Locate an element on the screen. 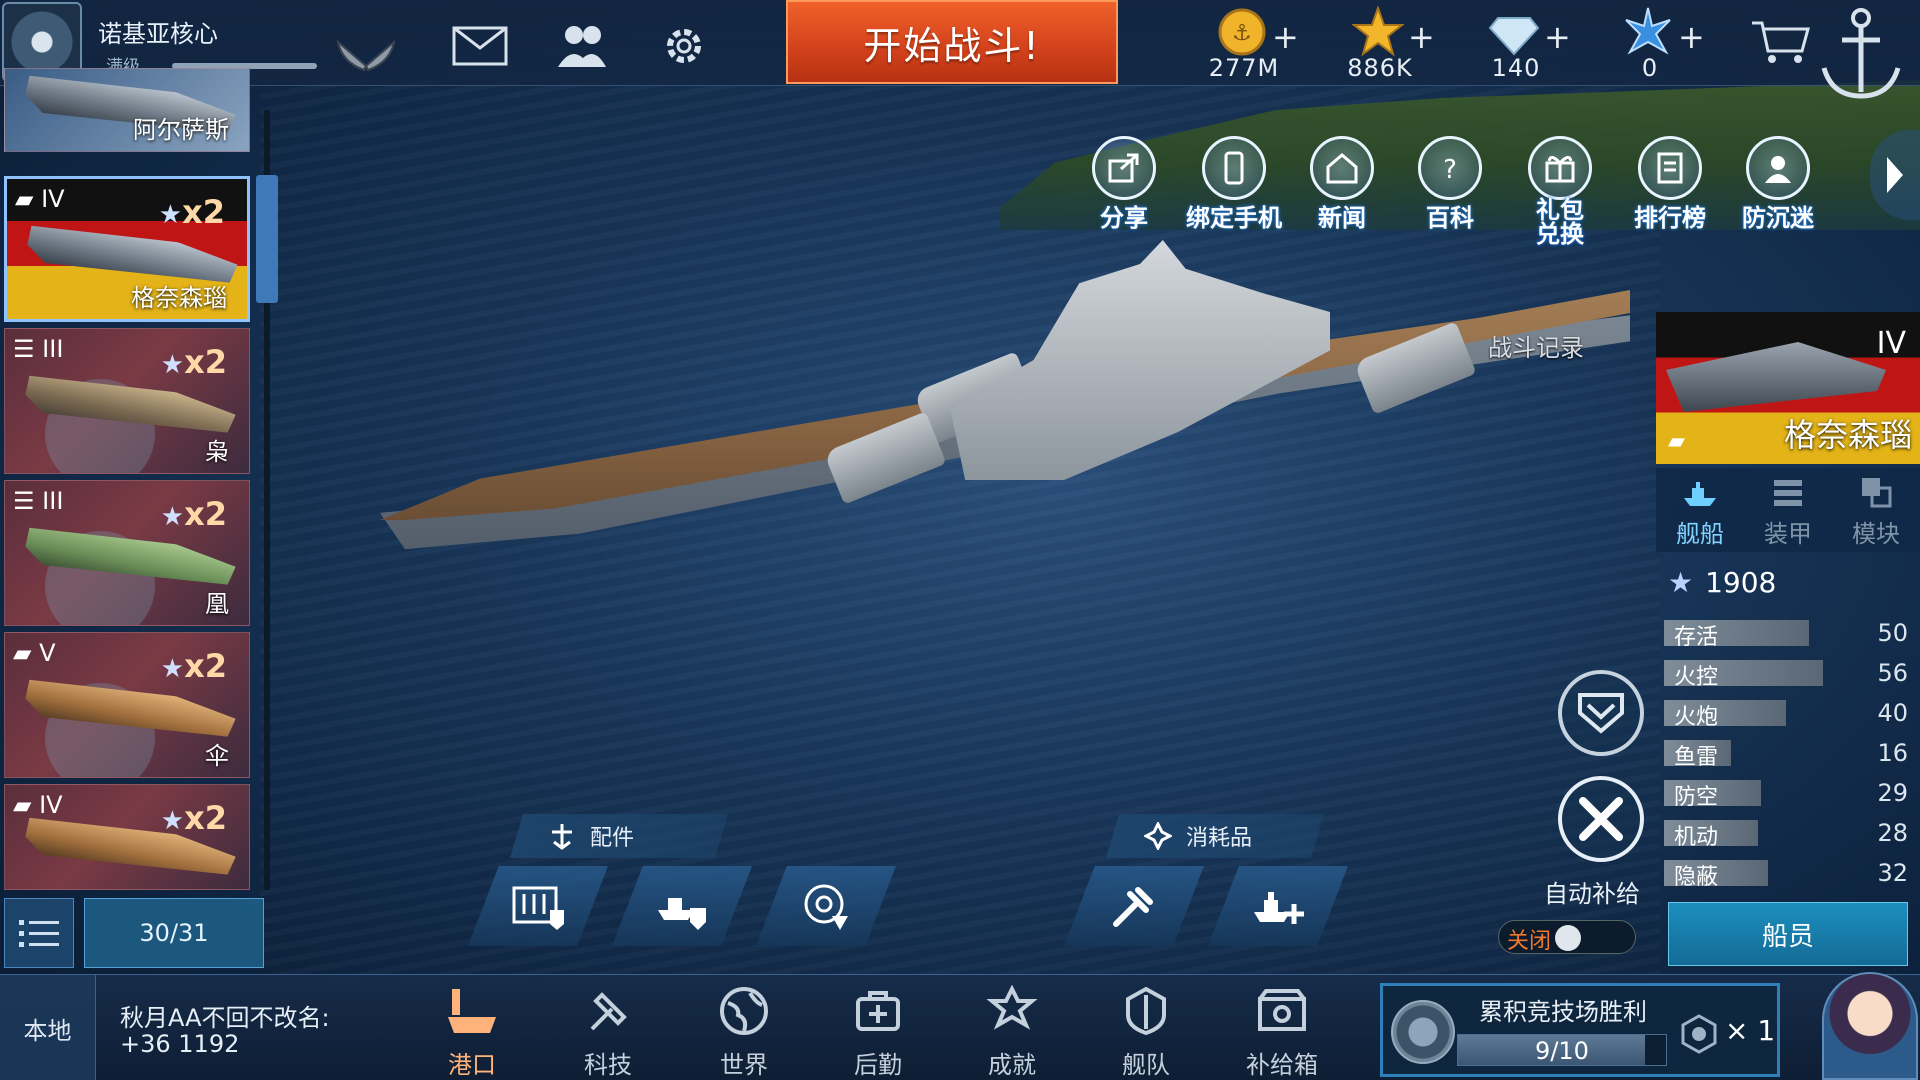  add-blue-gem-icon: + is located at coordinates (1691, 37).